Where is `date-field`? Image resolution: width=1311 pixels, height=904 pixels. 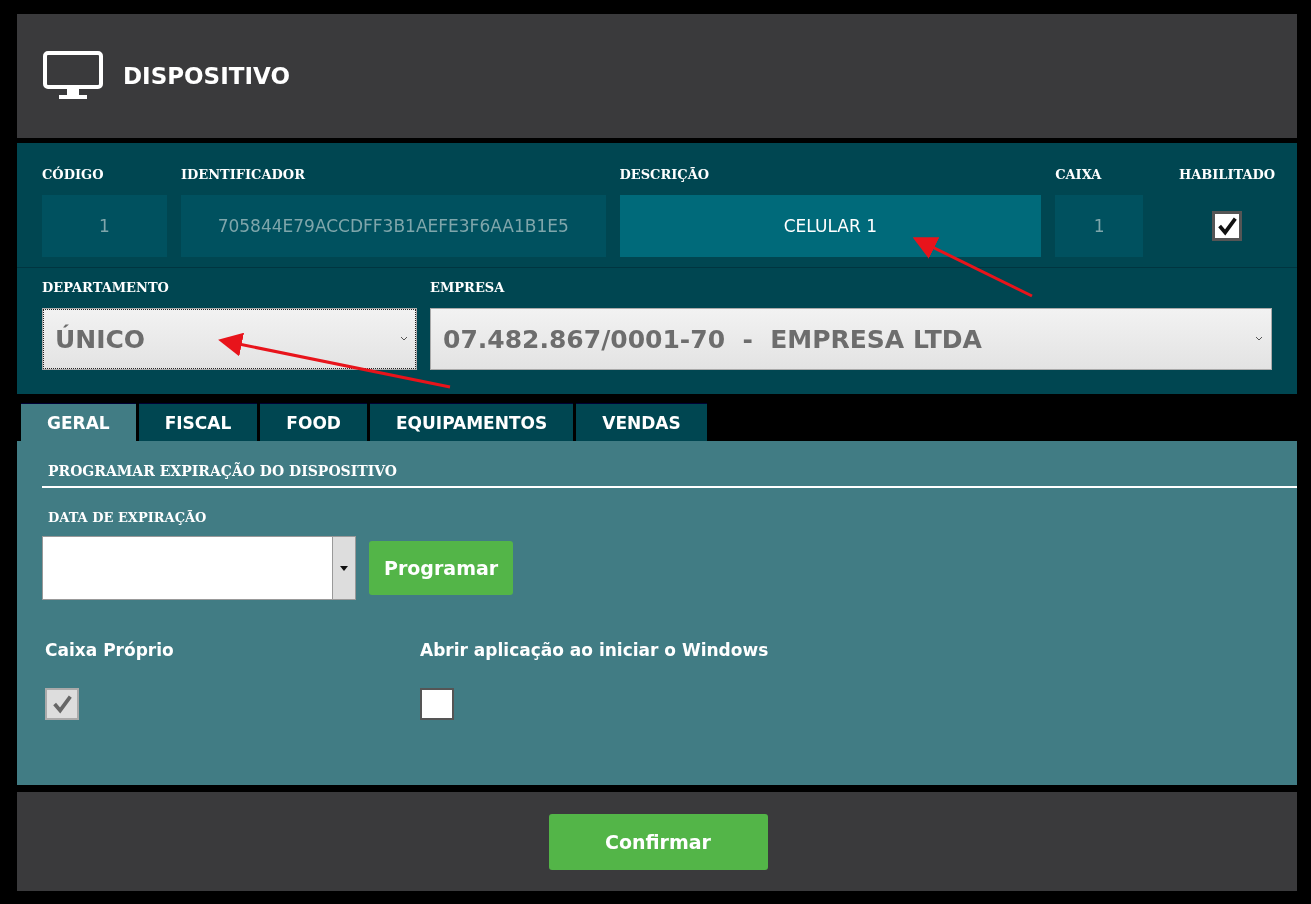 date-field is located at coordinates (199, 568).